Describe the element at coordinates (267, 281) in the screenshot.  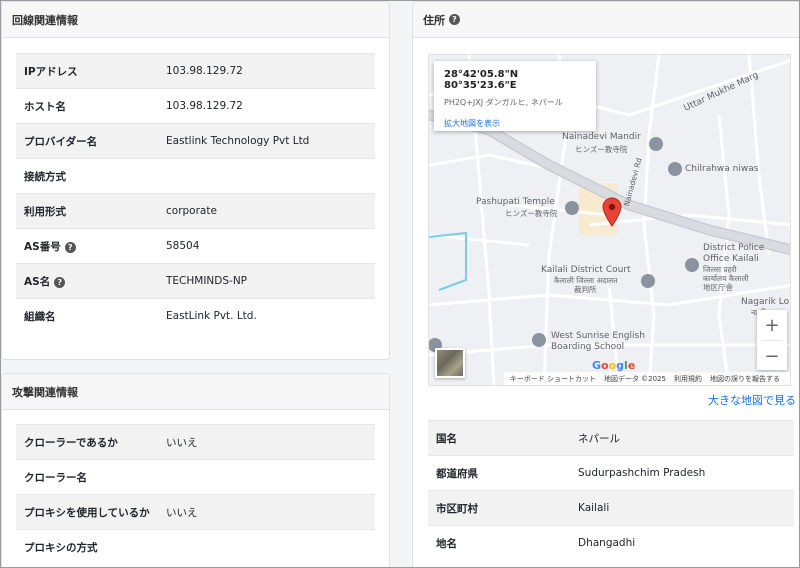
I see `row-value: TECHMINDS-NP` at that location.